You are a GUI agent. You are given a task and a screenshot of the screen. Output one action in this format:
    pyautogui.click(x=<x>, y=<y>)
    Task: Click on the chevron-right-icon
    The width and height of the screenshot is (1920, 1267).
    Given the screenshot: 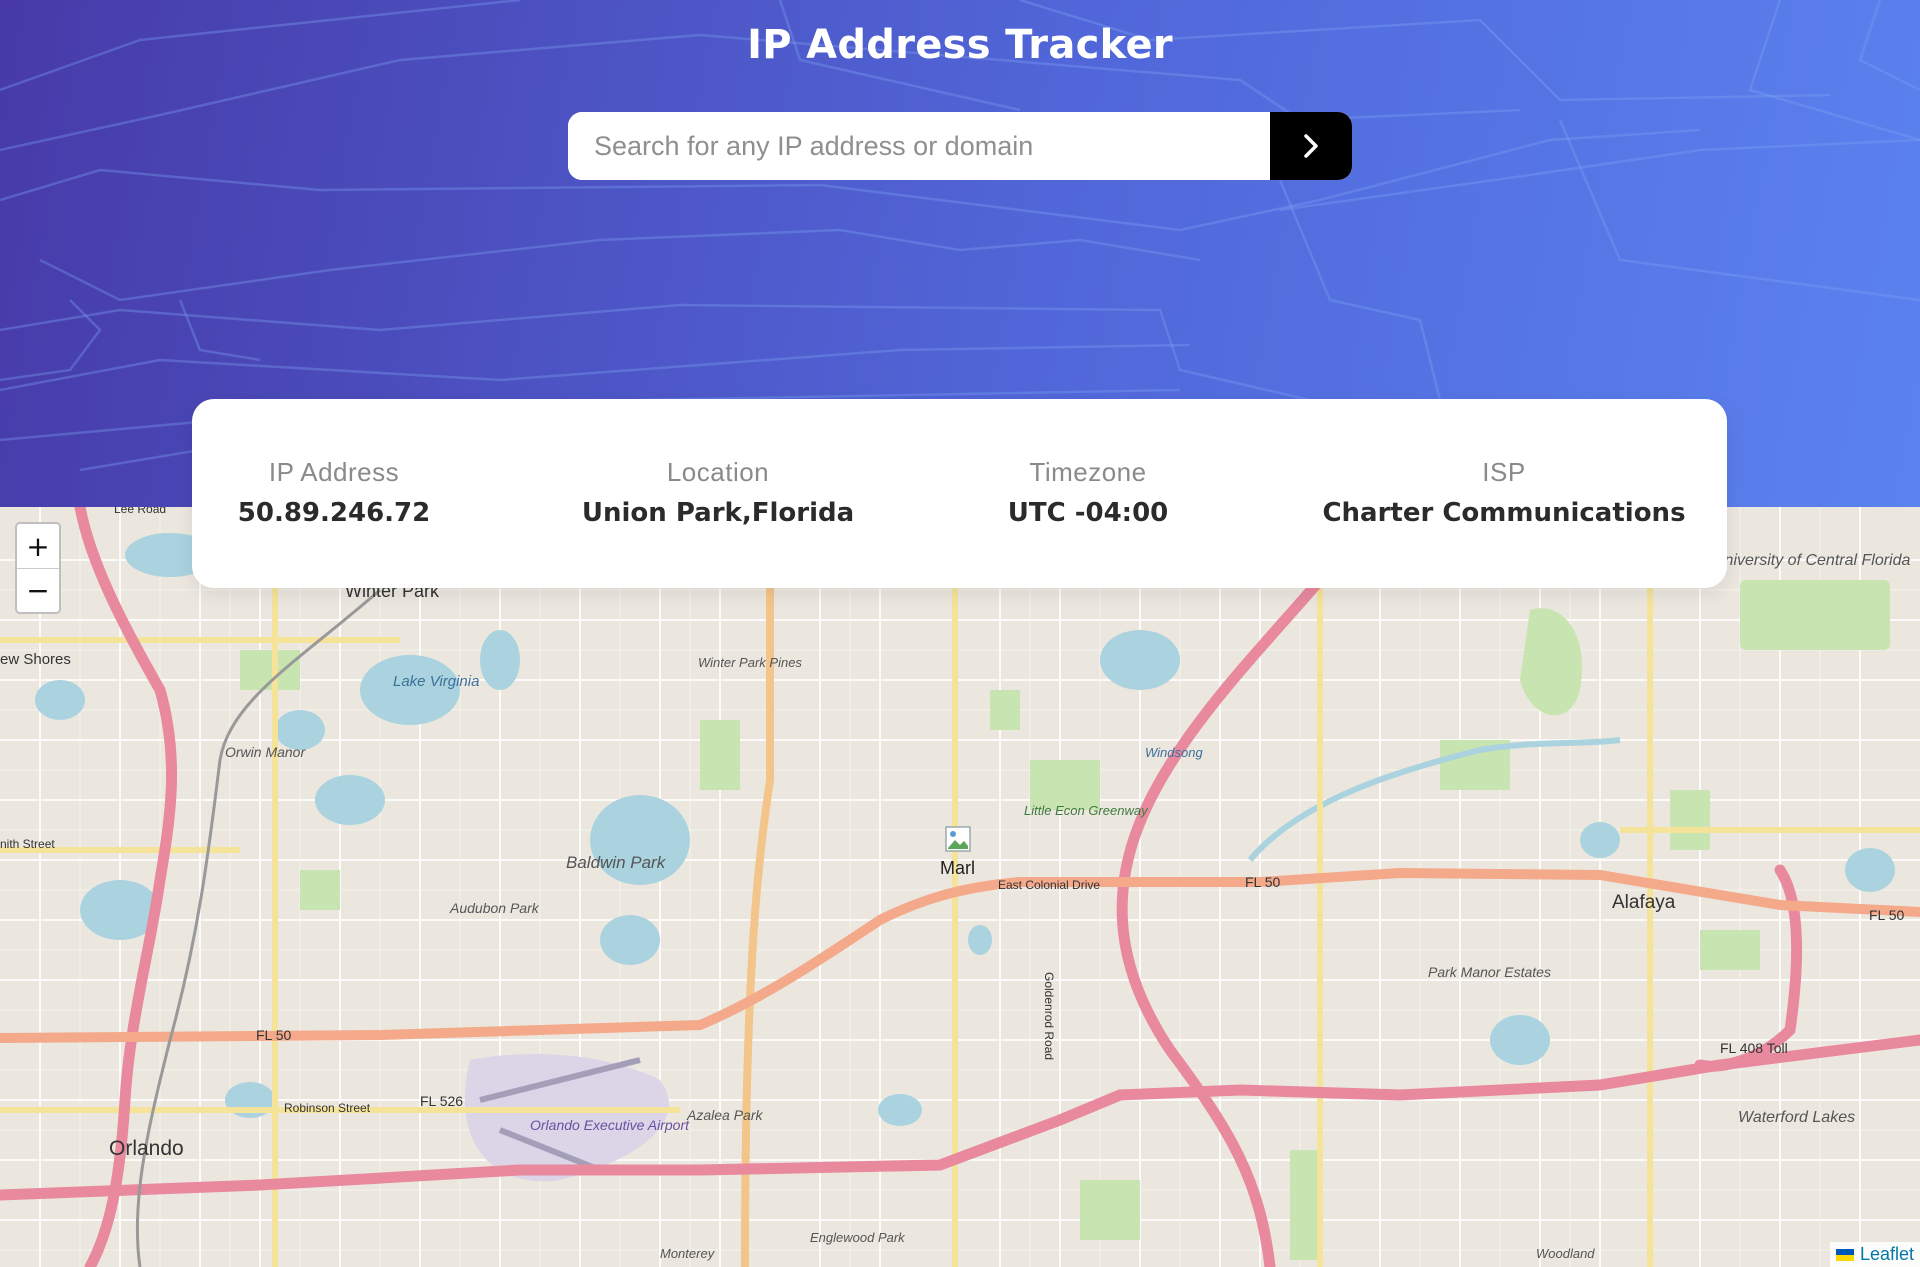 What is the action you would take?
    pyautogui.click(x=1311, y=146)
    